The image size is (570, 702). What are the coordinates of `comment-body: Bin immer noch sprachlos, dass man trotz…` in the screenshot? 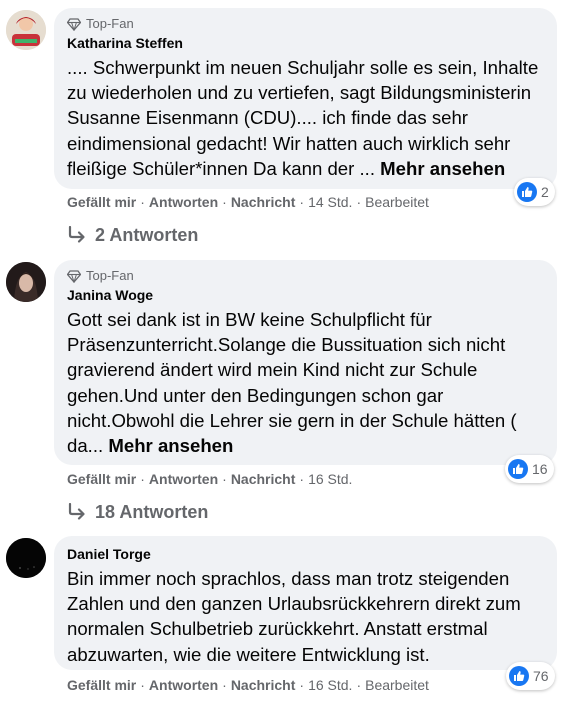 It's located at (294, 616).